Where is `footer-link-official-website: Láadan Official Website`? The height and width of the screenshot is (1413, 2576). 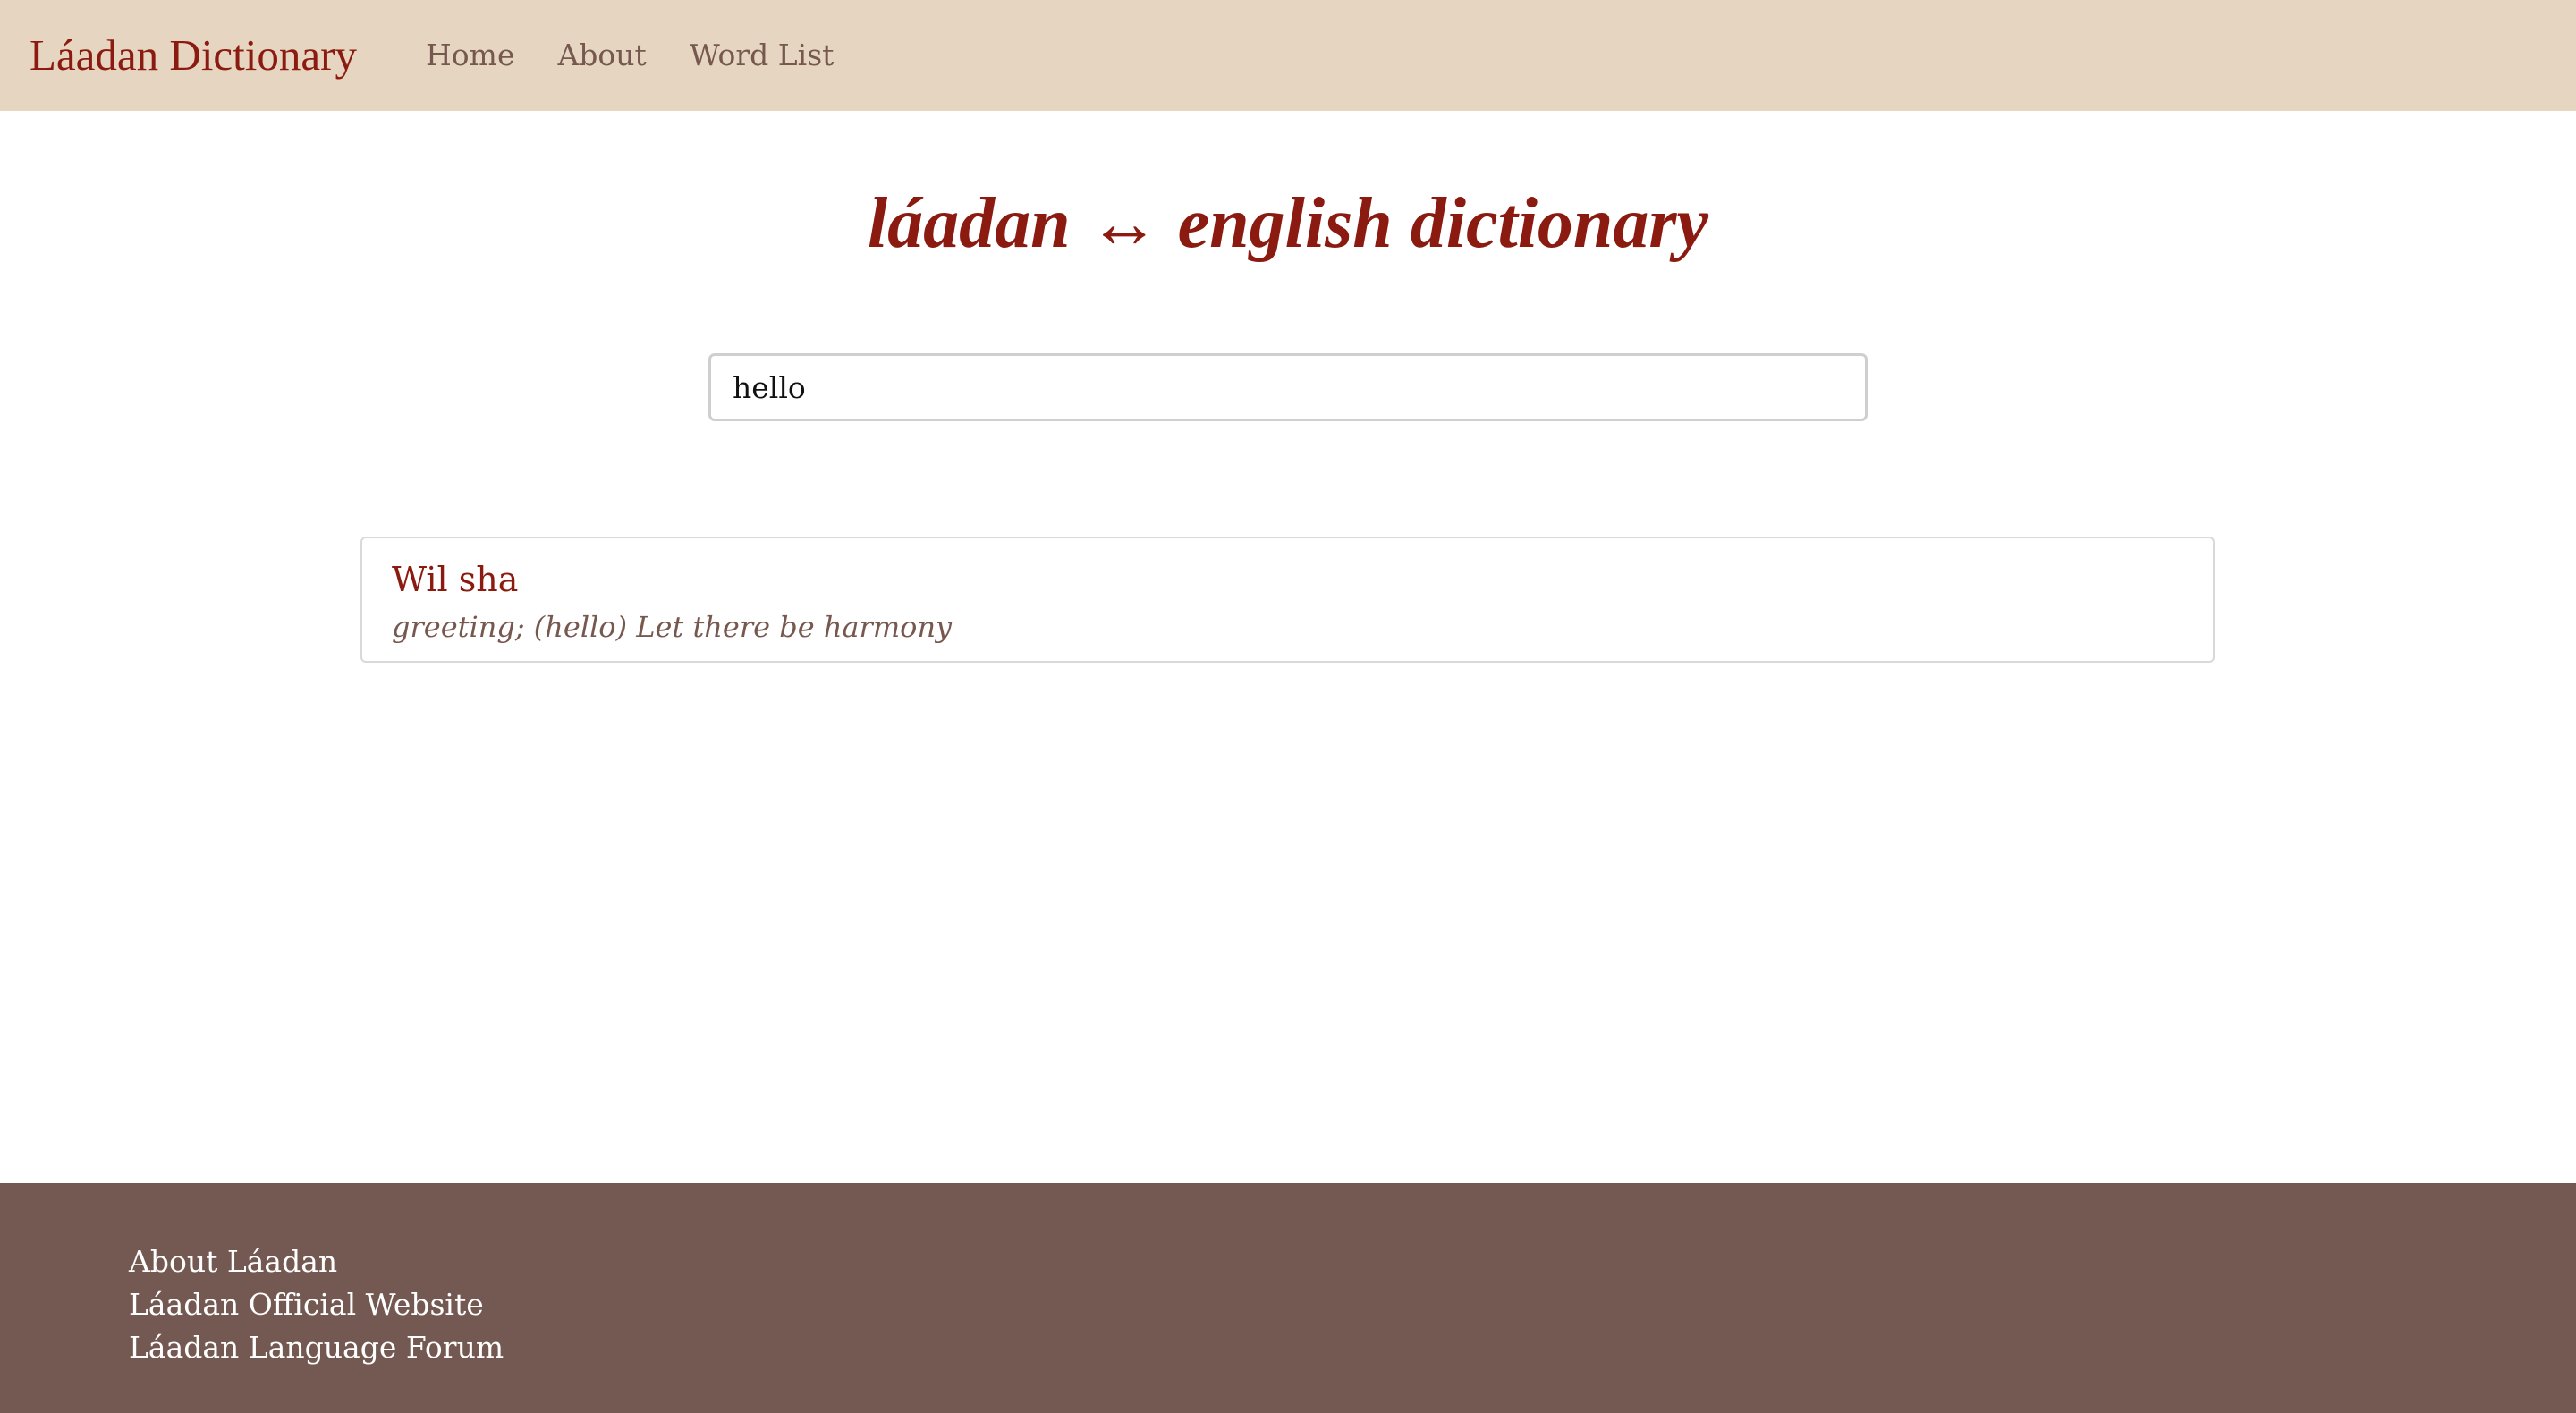 footer-link-official-website: Láadan Official Website is located at coordinates (316, 1304).